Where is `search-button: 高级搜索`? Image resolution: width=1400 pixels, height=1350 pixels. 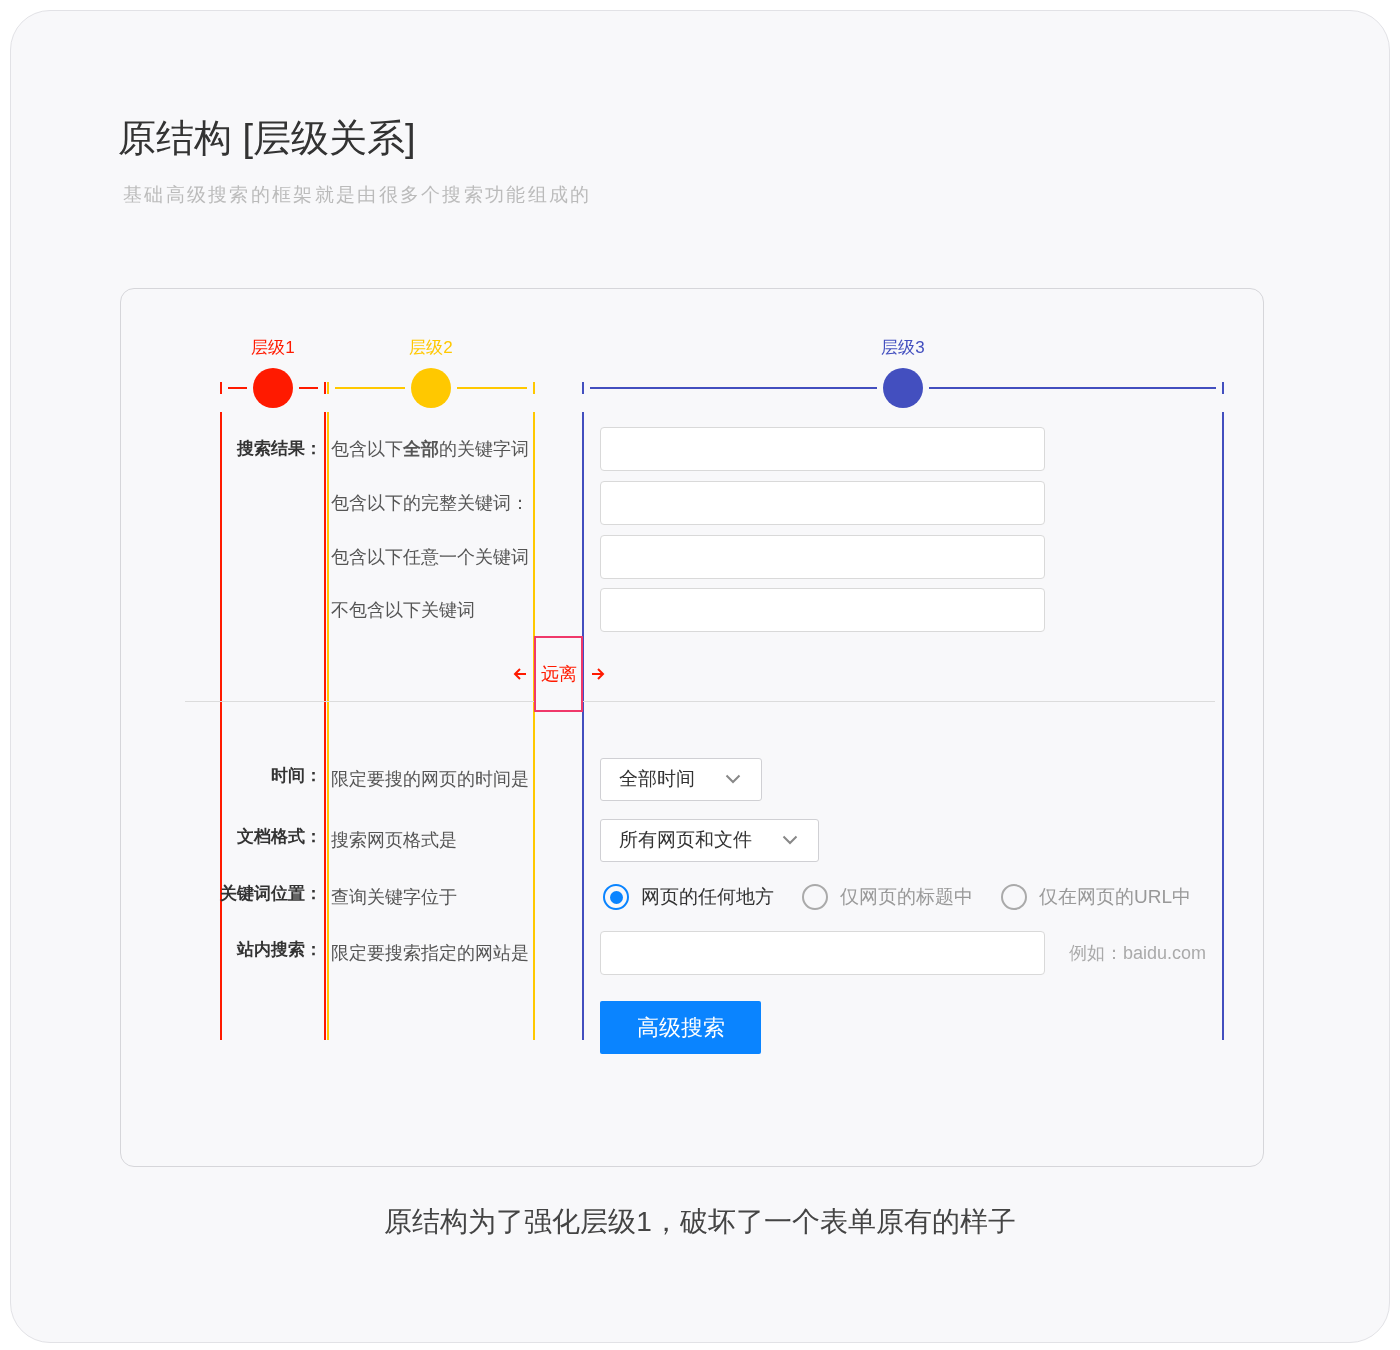 search-button: 高级搜索 is located at coordinates (680, 1027).